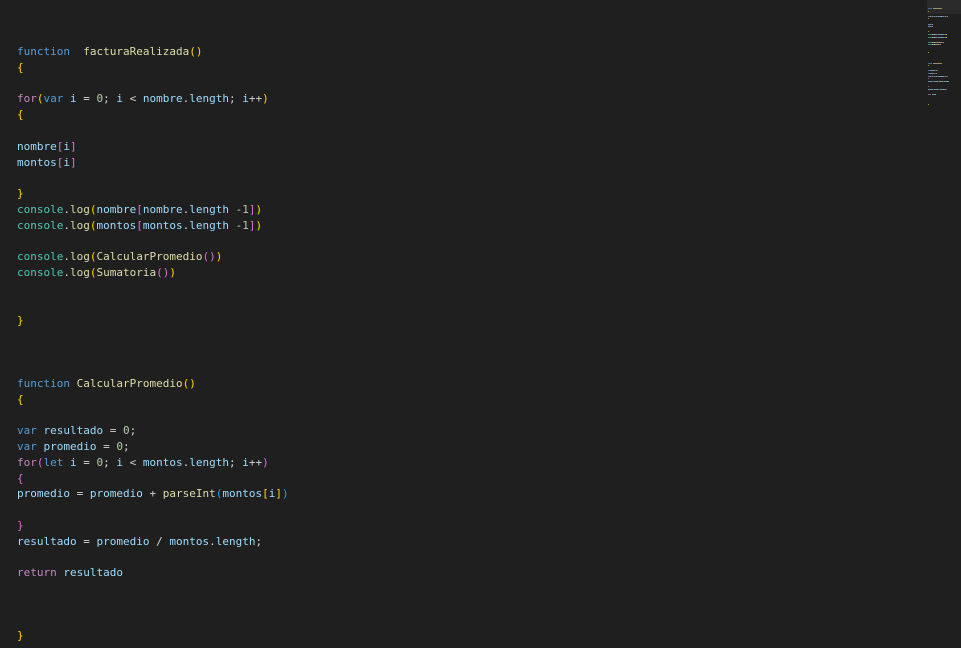  Describe the element at coordinates (153, 147) in the screenshot. I see `code-line: nombre[i]` at that location.